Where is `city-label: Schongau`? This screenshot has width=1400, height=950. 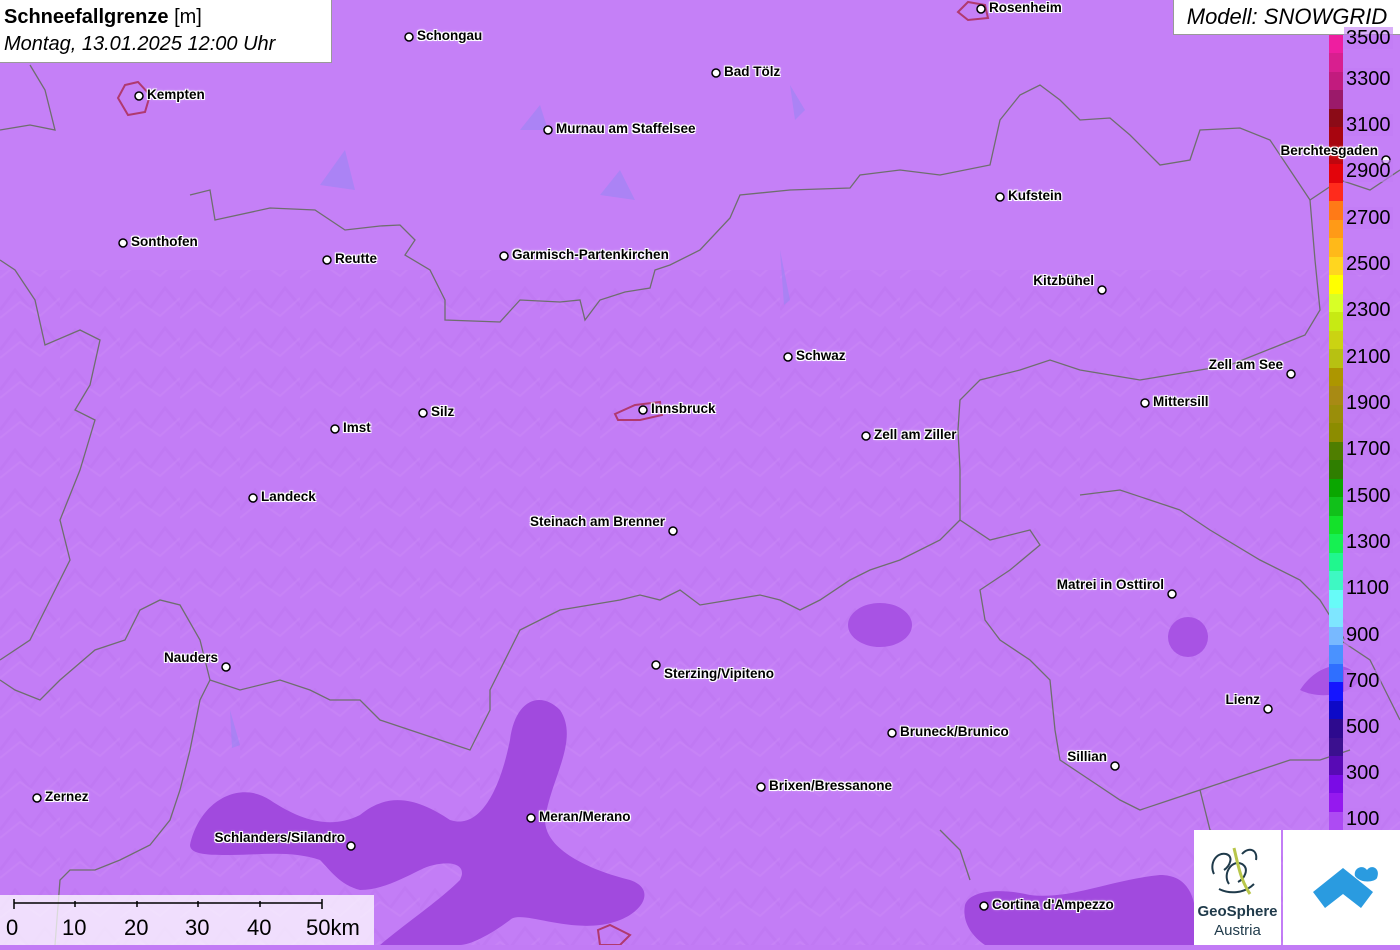
city-label: Schongau is located at coordinates (450, 35).